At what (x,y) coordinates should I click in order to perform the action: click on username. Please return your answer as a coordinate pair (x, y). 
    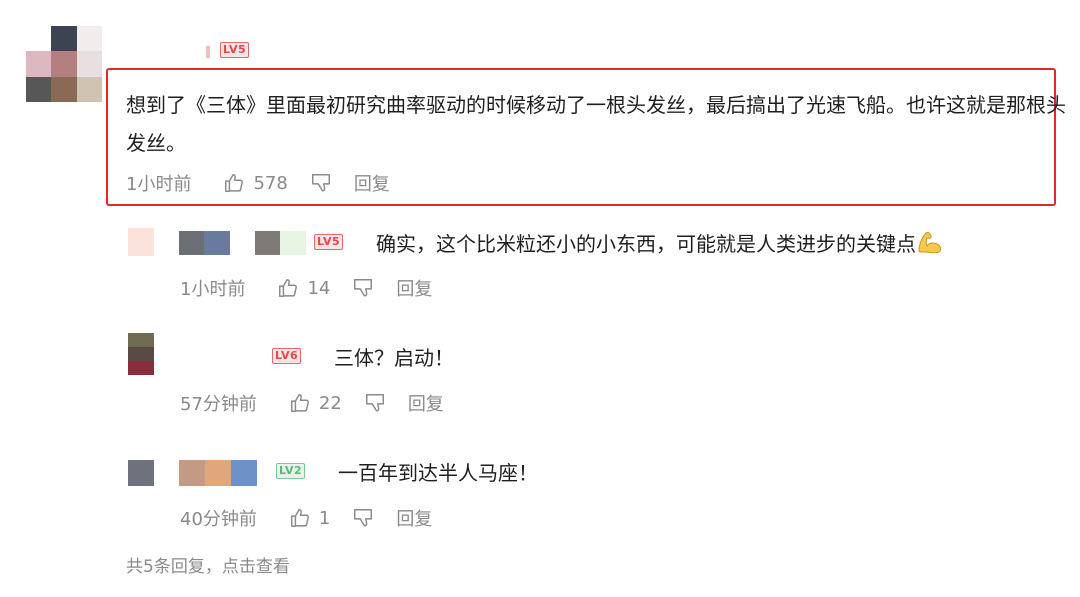
    Looking at the image, I should click on (208, 52).